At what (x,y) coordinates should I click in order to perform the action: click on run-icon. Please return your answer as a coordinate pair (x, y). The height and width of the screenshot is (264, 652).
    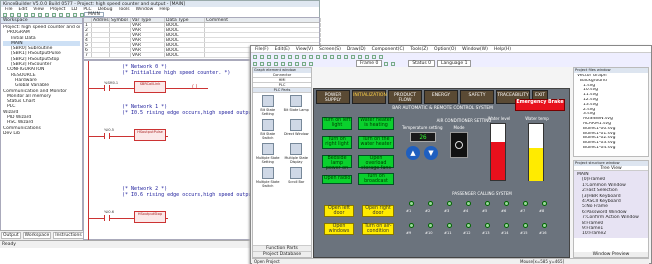
    Looking at the image, I should click on (61, 14).